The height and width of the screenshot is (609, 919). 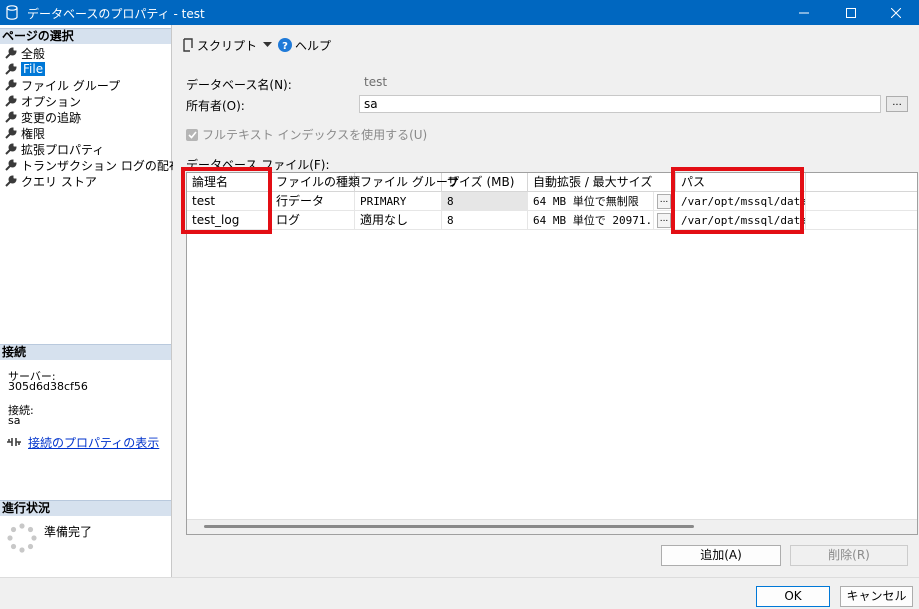 What do you see at coordinates (101, 165) in the screenshot?
I see `page-item-label: トランザクション ログの配布` at bounding box center [101, 165].